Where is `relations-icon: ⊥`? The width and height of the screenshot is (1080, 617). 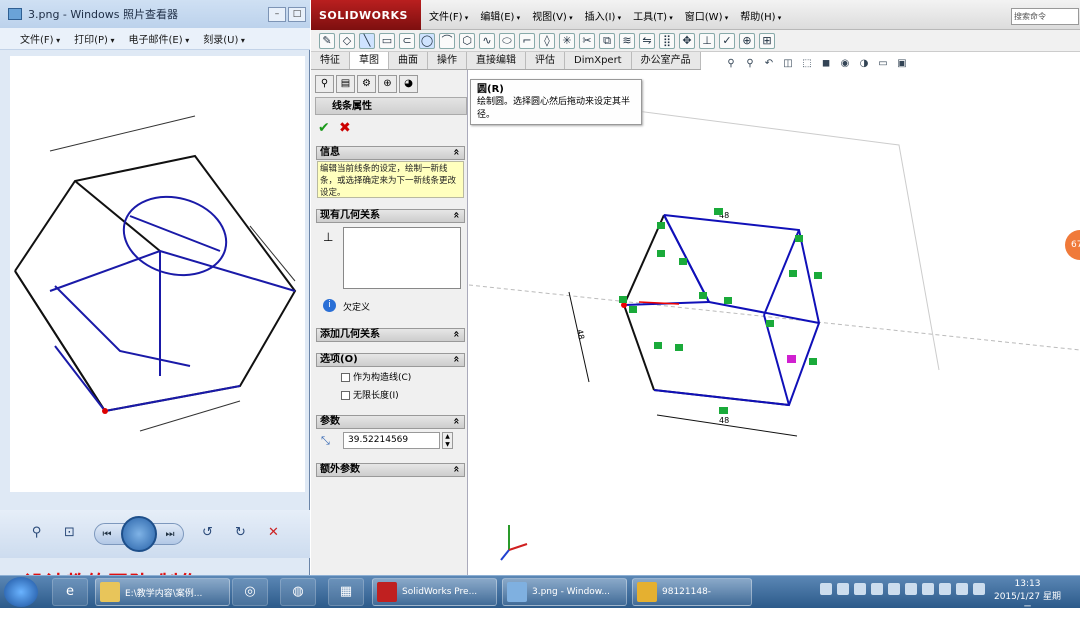 relations-icon: ⊥ is located at coordinates (707, 40).